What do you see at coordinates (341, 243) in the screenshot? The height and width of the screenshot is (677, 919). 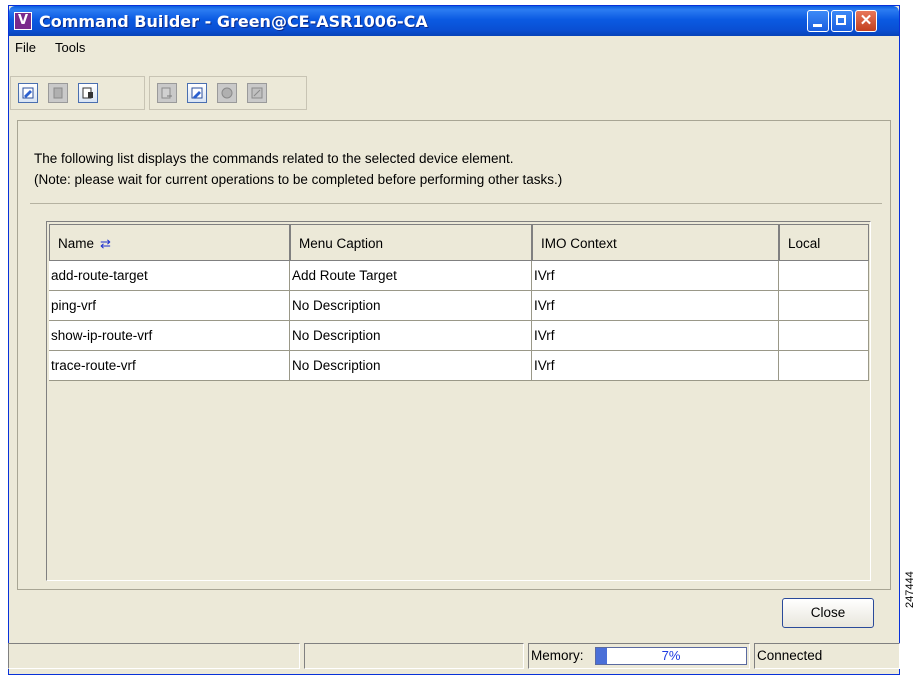 I see `column-header-menu-caption-label: Menu Caption` at bounding box center [341, 243].